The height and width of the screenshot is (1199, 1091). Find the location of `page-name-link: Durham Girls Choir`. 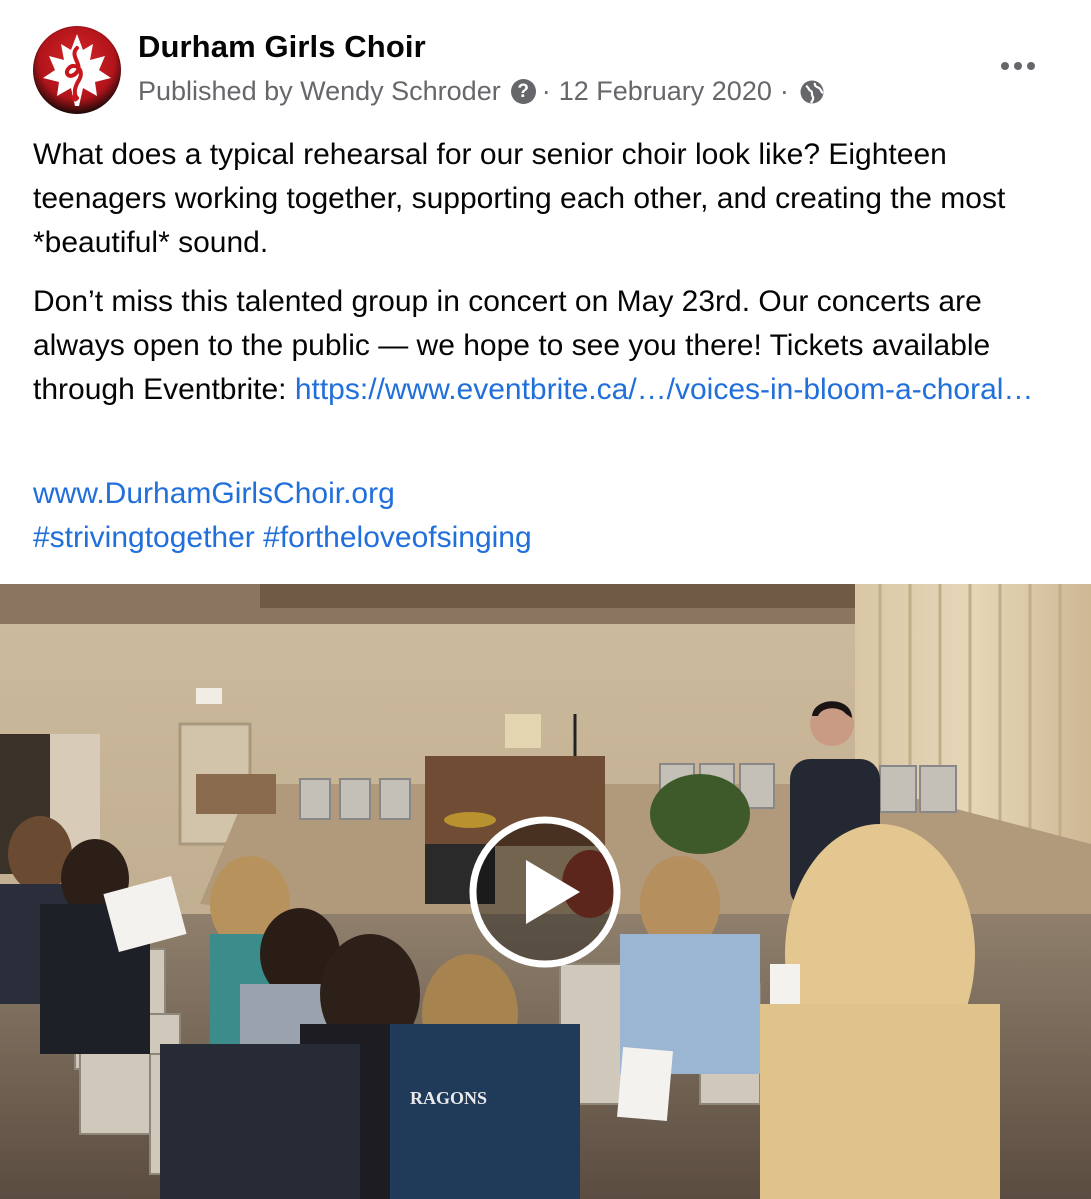

page-name-link: Durham Girls Choir is located at coordinates (282, 47).